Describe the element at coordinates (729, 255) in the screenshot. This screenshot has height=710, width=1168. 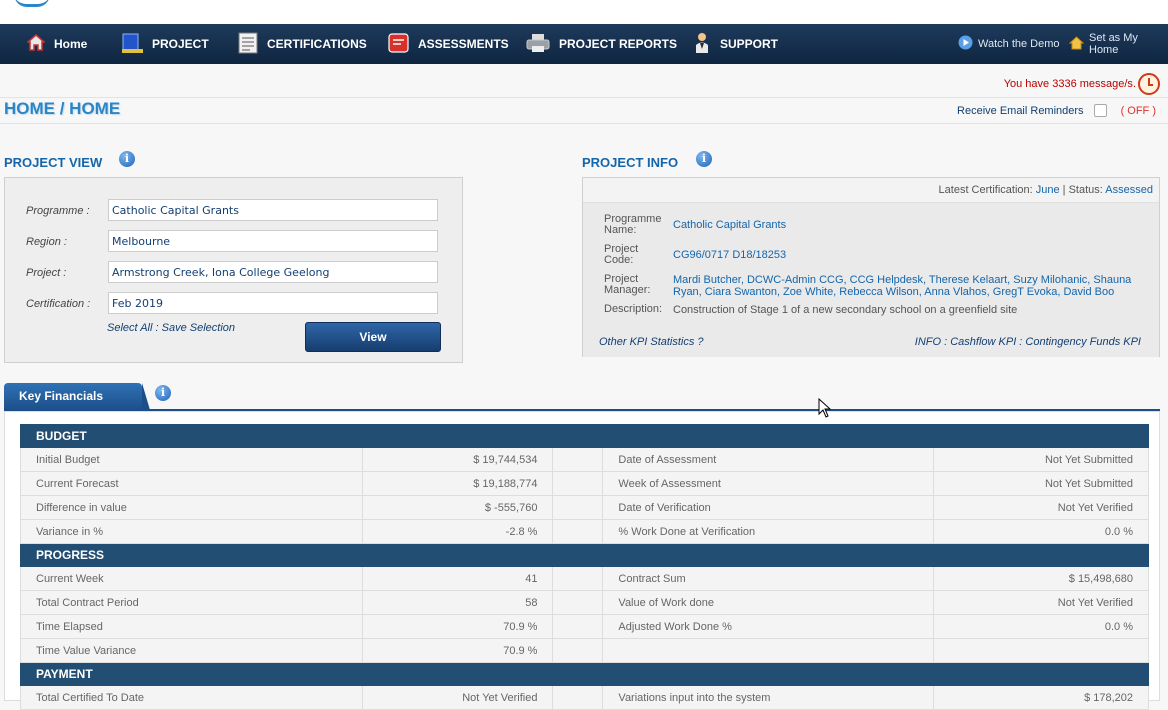
I see `project-code-value: CG96/0717 D18/18253` at that location.